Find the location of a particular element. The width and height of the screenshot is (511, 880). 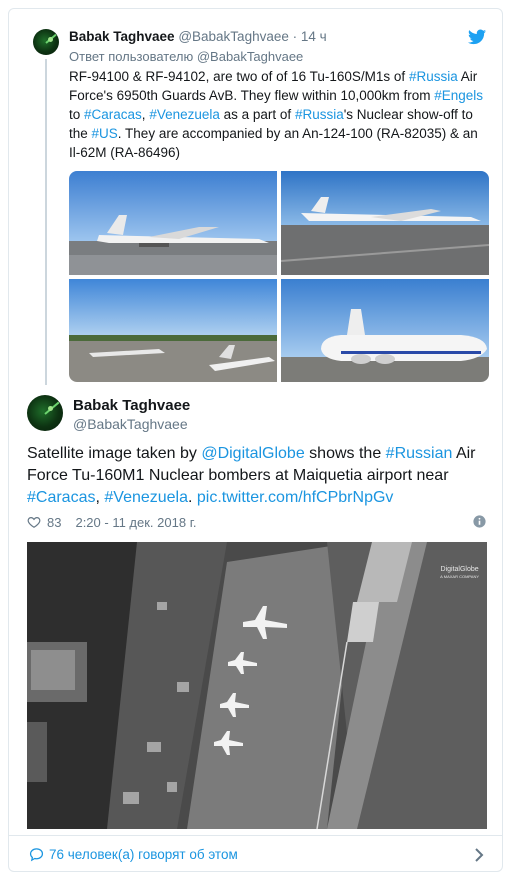

hashtag-link: #Engels is located at coordinates (458, 95).